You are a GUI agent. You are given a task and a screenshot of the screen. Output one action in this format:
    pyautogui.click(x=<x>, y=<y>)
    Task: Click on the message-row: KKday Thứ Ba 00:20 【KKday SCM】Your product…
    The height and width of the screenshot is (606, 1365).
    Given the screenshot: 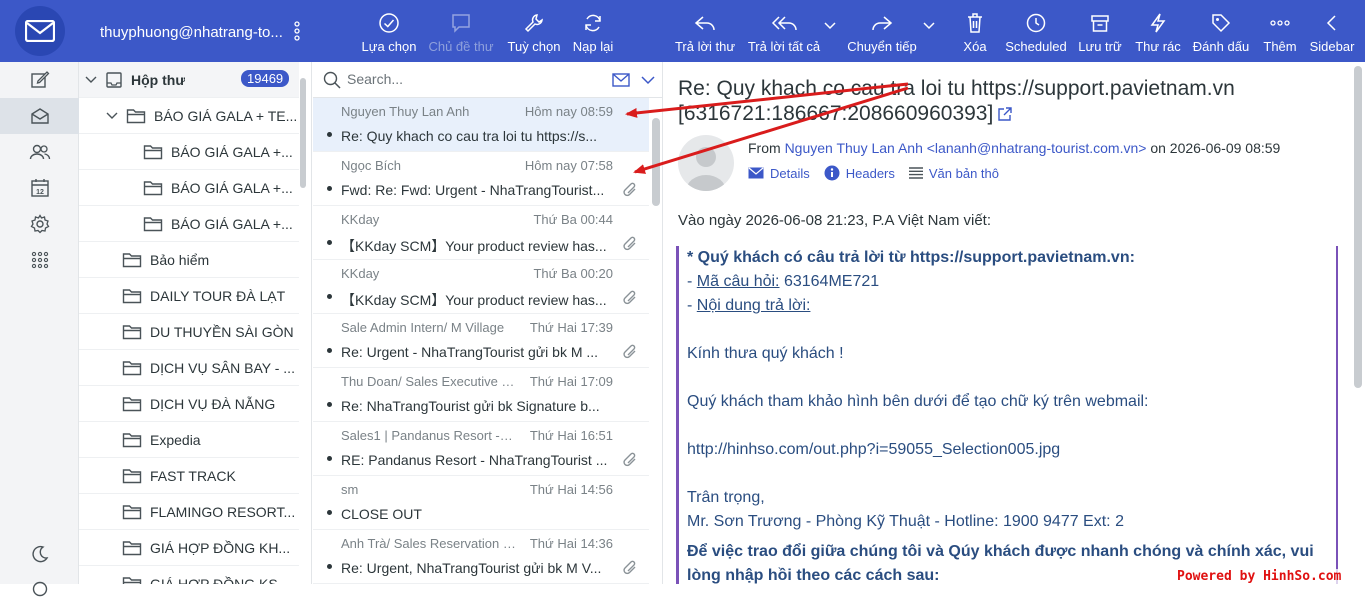 What is the action you would take?
    pyautogui.click(x=481, y=287)
    